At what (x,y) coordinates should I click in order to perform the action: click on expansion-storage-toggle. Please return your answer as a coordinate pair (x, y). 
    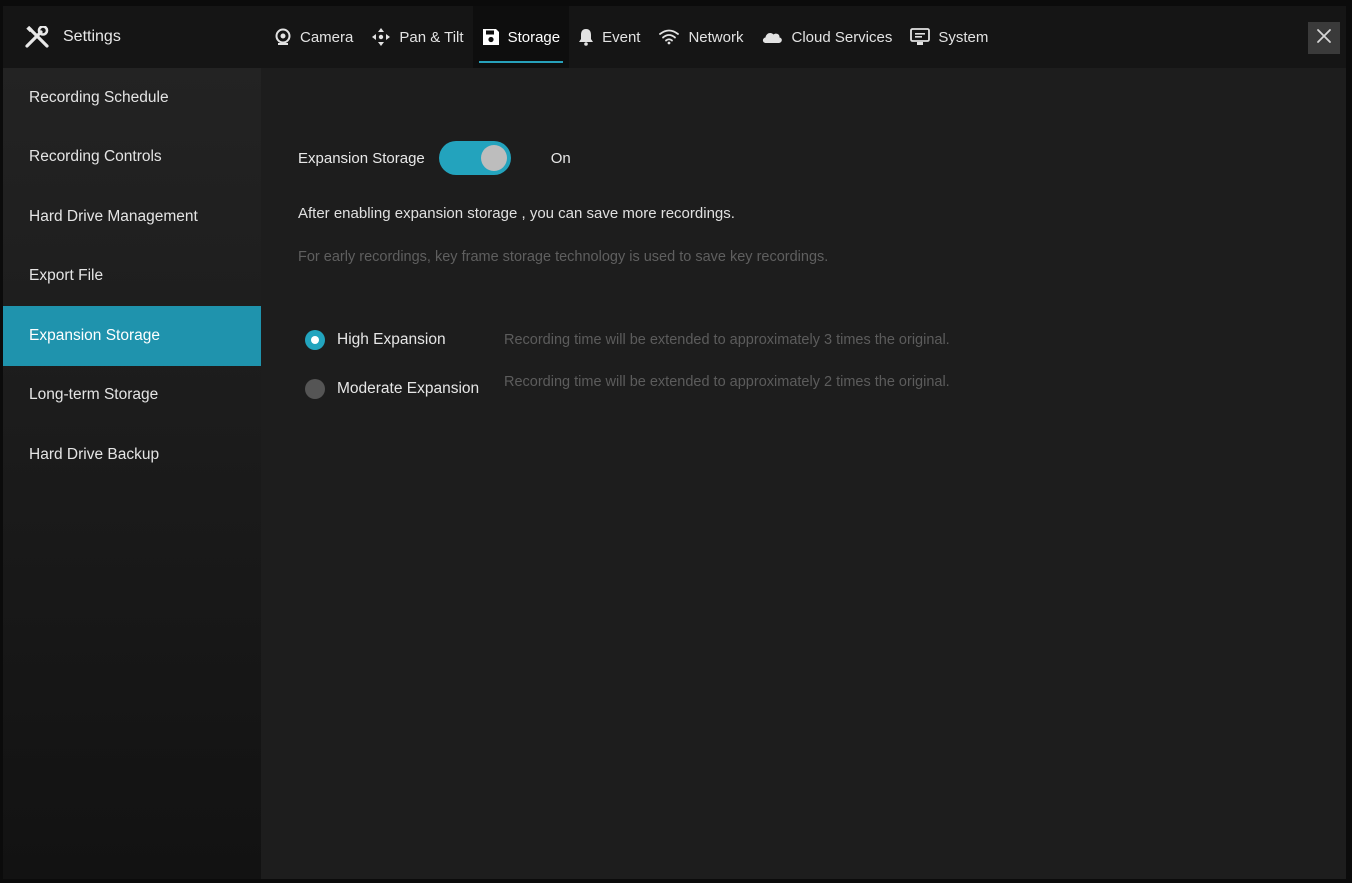
    Looking at the image, I should click on (474, 158).